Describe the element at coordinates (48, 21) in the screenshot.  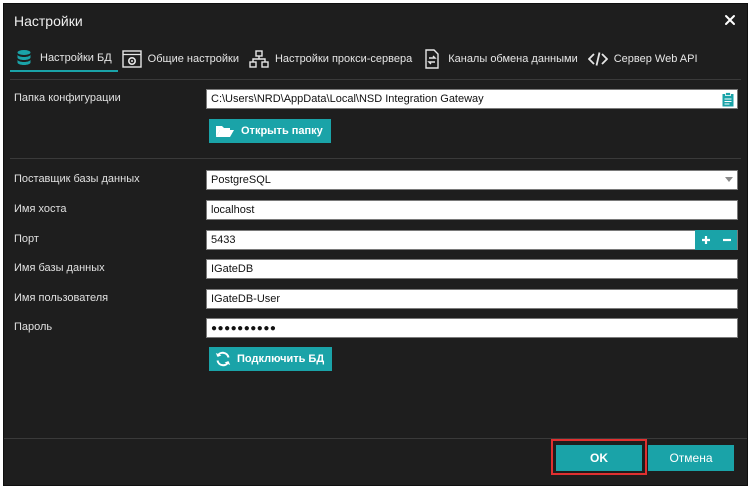
I see `window-title: Настройки` at that location.